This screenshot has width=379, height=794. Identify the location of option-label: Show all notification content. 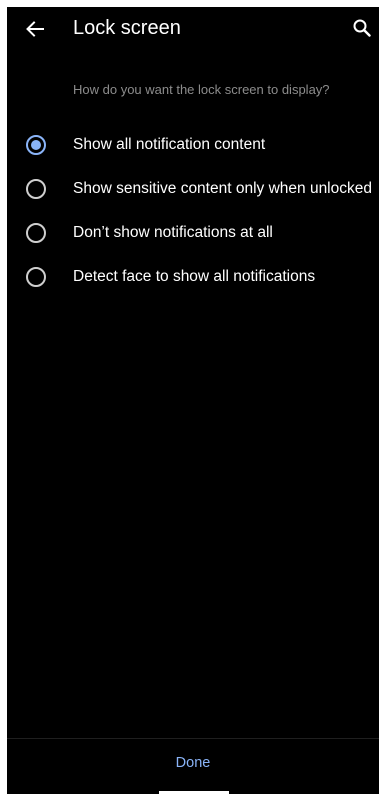
(169, 144).